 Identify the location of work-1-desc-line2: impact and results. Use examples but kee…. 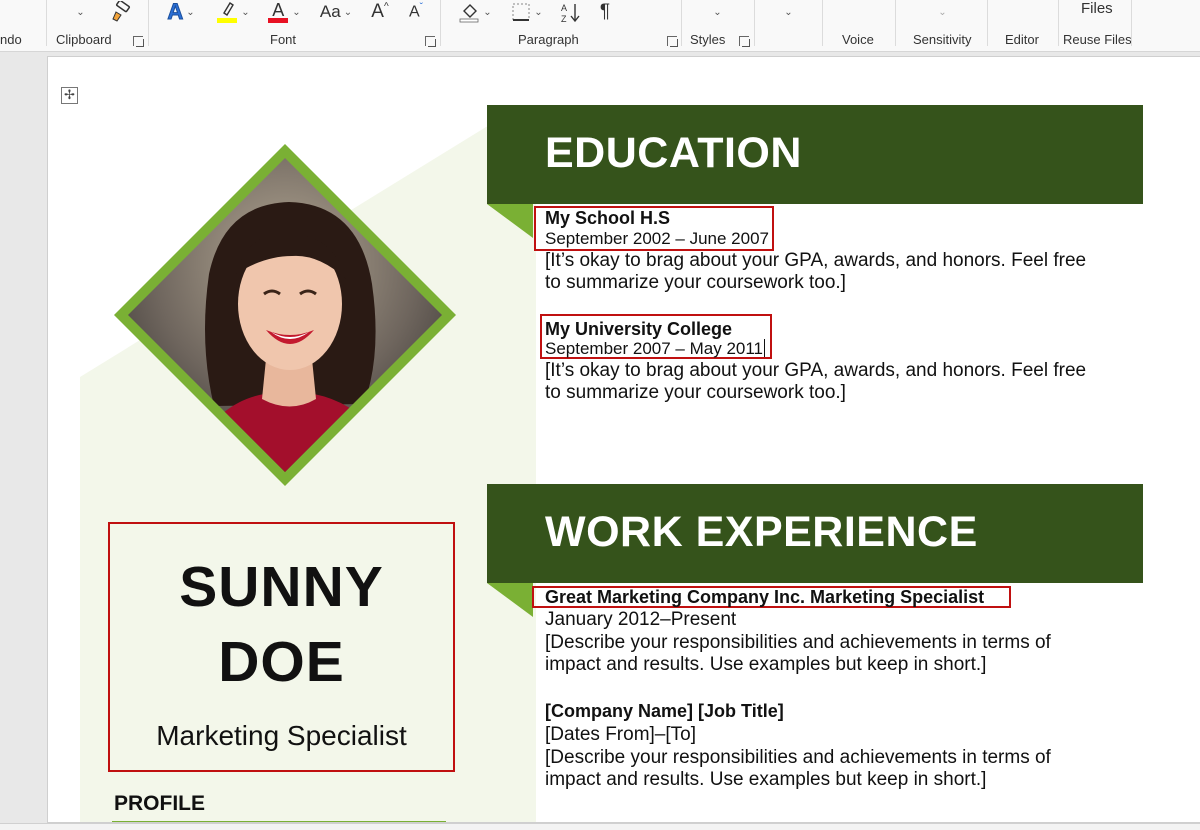
(766, 664).